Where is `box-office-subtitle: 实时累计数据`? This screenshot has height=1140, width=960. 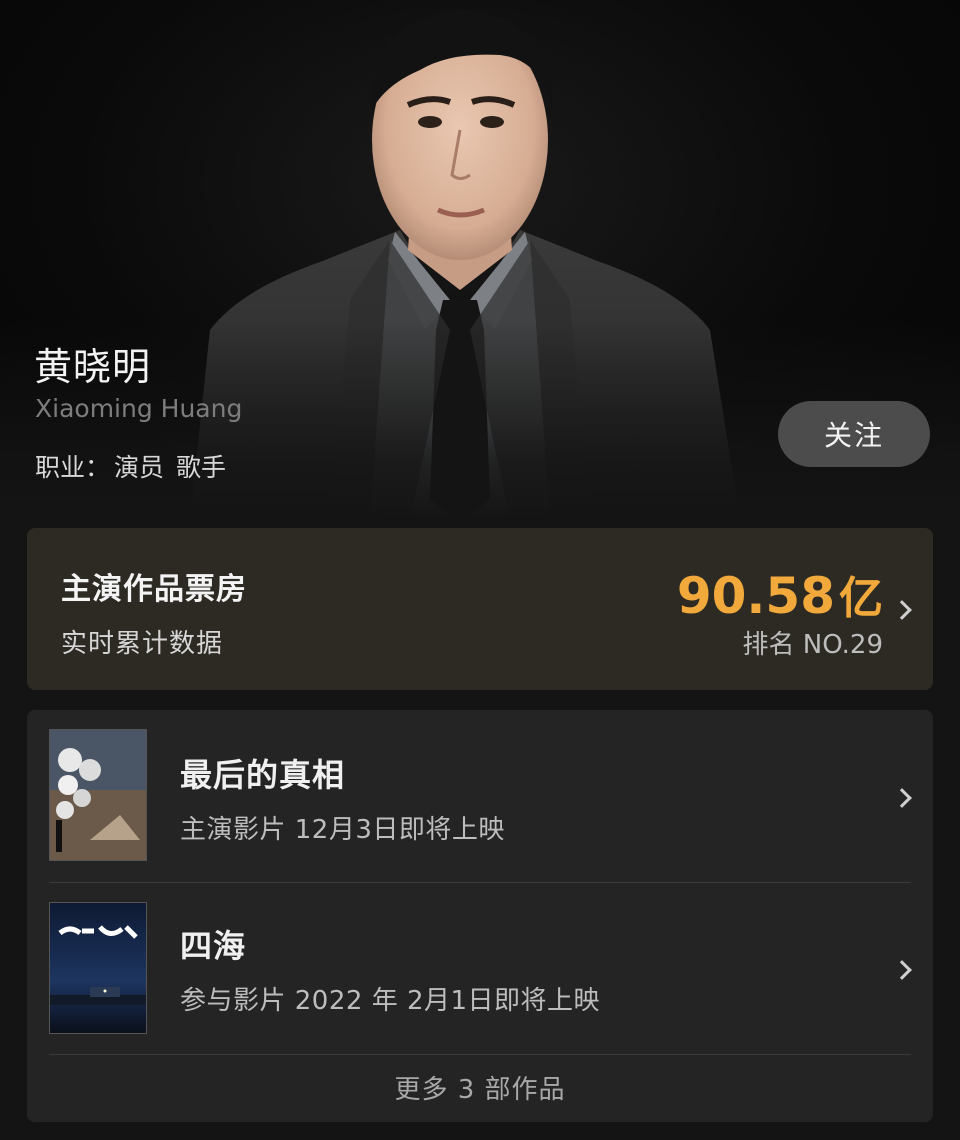 box-office-subtitle: 实时累计数据 is located at coordinates (142, 644).